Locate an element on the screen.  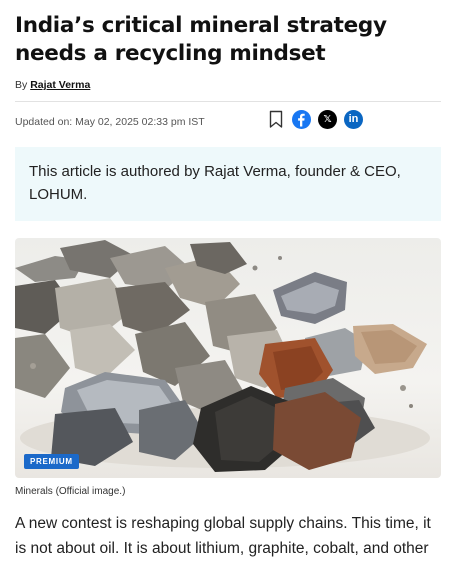
linkedin-icon: in is located at coordinates (353, 119).